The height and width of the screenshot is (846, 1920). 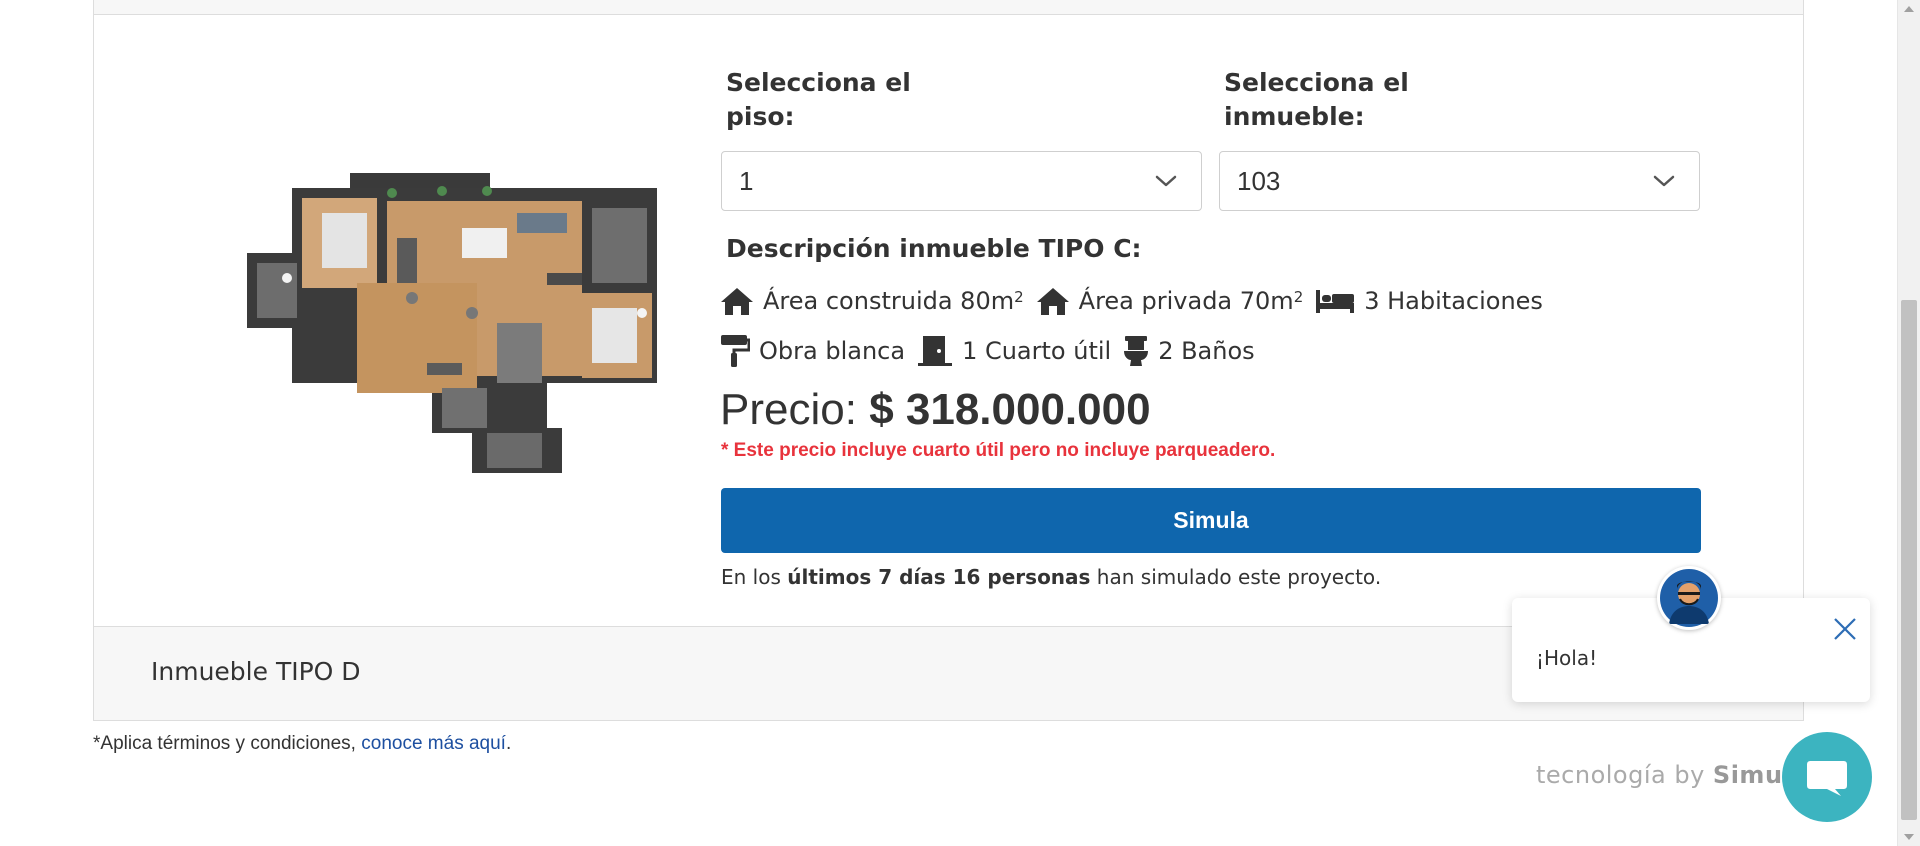 I want to click on chat-agent-avatar, so click(x=1689, y=598).